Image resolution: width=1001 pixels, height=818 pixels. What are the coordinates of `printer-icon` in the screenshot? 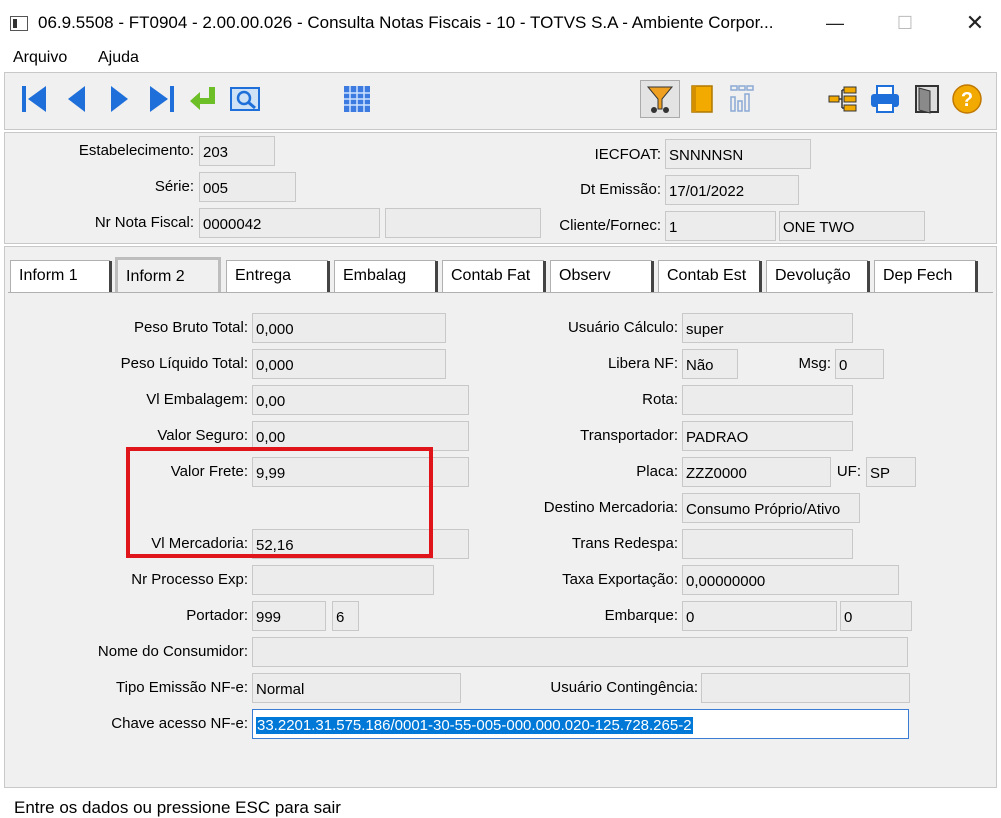 It's located at (885, 99).